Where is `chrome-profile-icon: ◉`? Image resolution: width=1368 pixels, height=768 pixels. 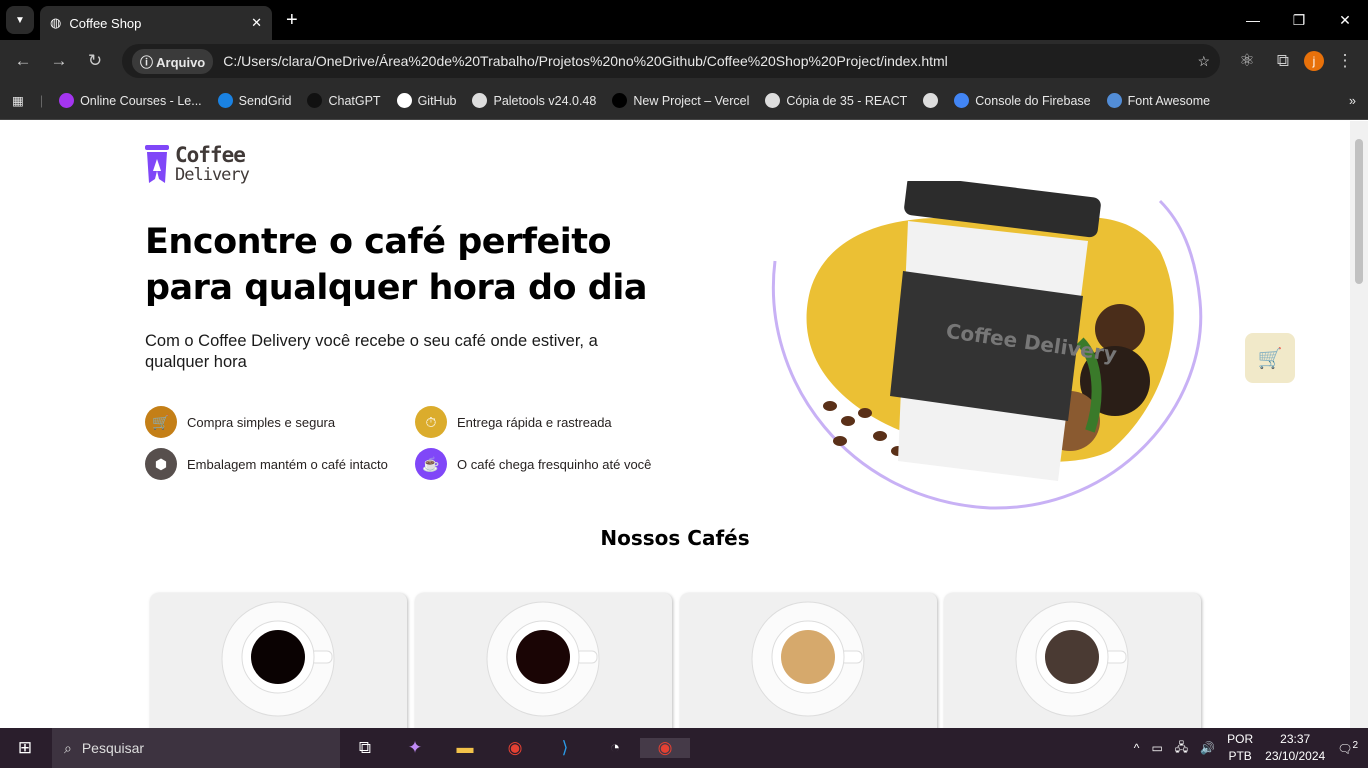 chrome-profile-icon: ◉ is located at coordinates (665, 748).